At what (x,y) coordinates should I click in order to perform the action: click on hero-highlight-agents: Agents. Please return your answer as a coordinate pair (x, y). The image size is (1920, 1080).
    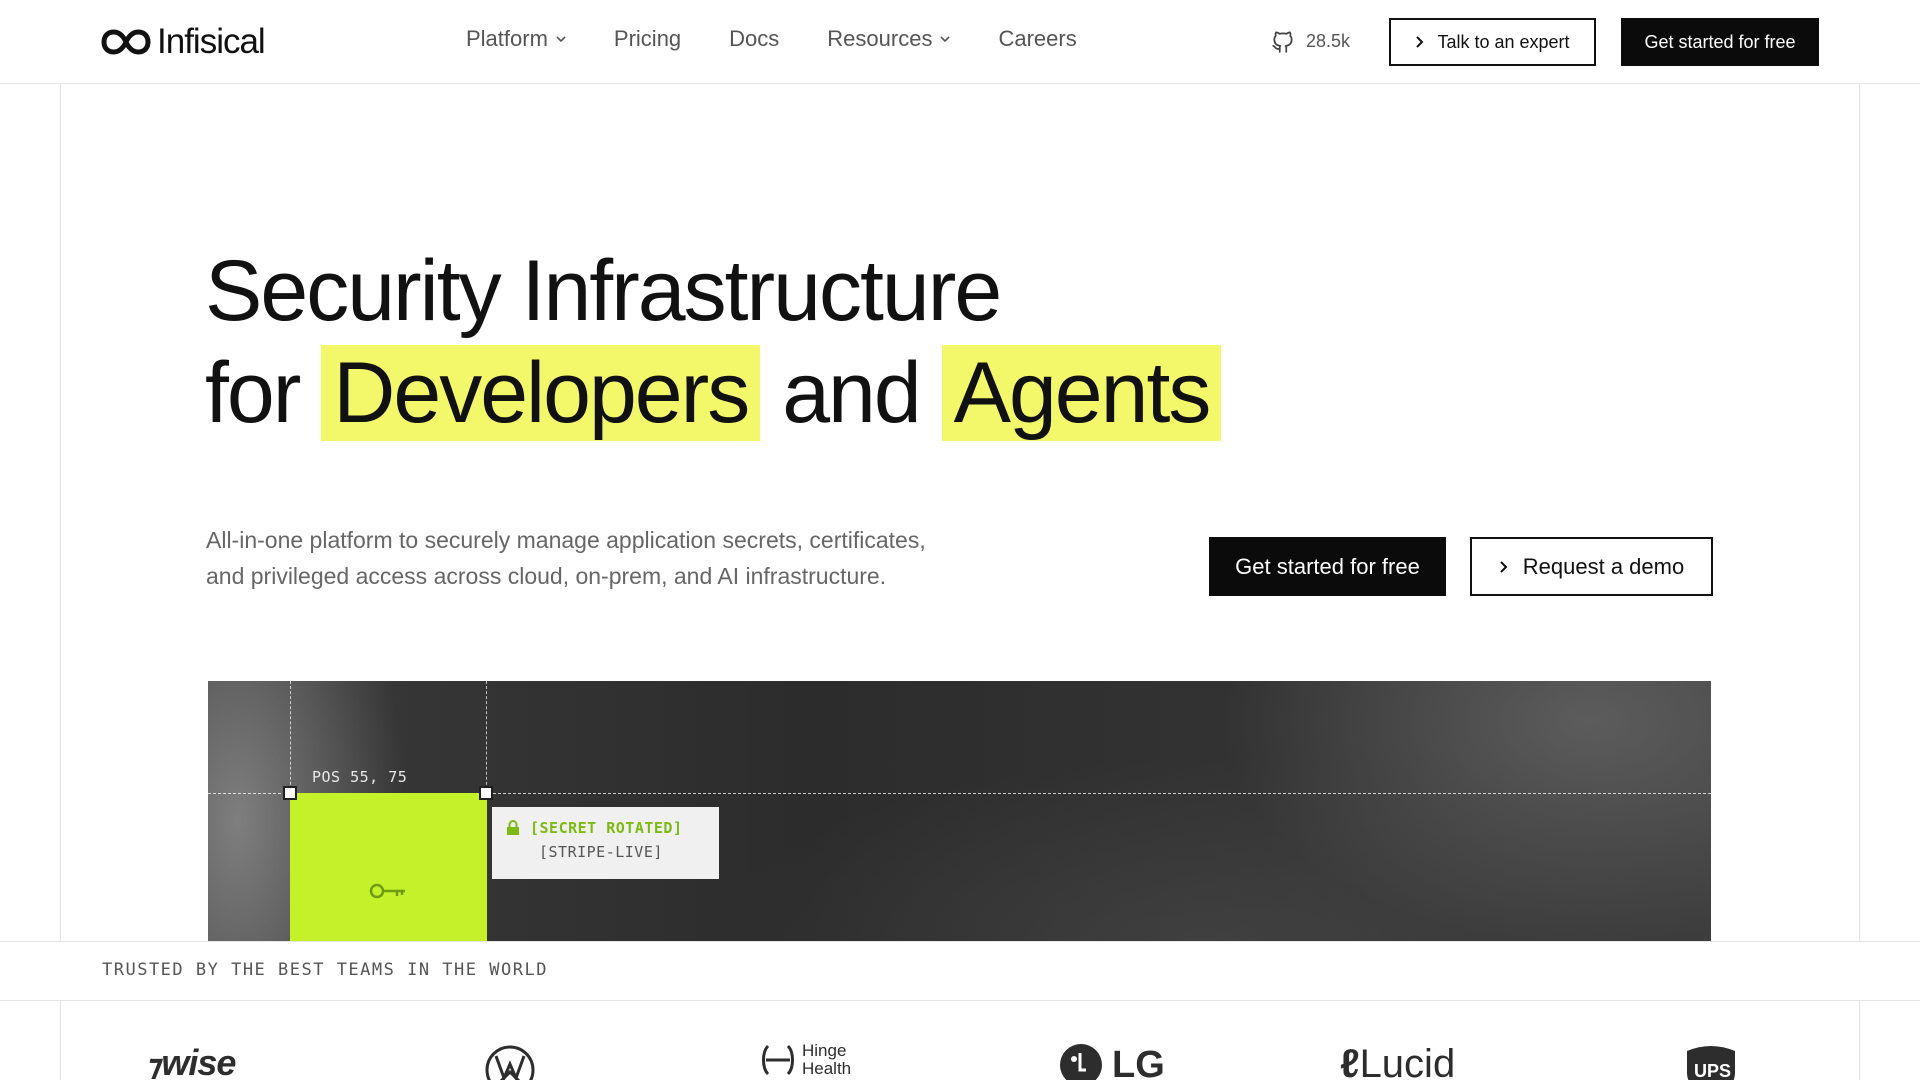
    Looking at the image, I should click on (1081, 393).